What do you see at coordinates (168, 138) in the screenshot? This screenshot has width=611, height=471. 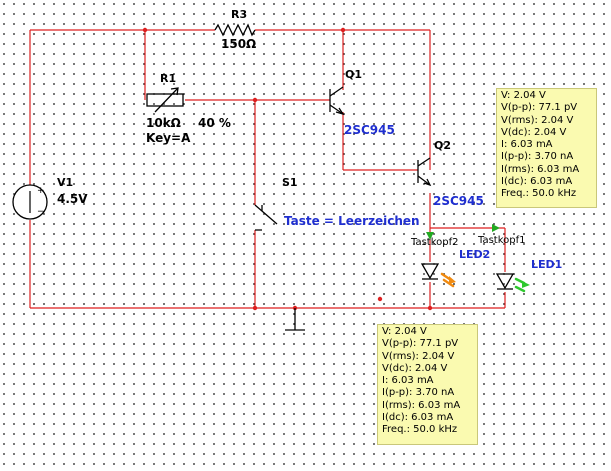 I see `r1-key: Key=A` at bounding box center [168, 138].